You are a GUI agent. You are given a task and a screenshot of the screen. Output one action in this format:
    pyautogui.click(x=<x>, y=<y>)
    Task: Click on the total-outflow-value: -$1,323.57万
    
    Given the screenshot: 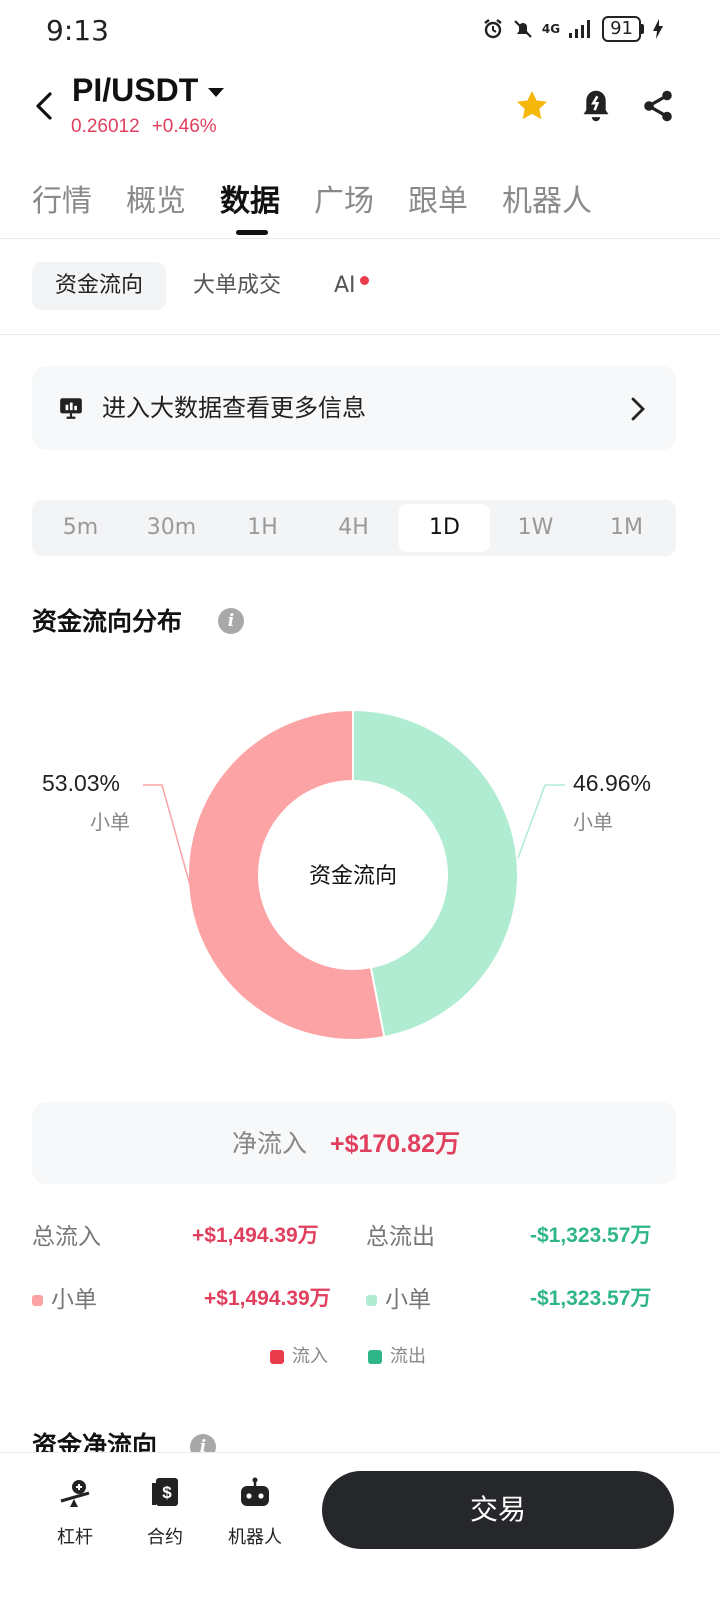 What is the action you would take?
    pyautogui.click(x=591, y=1235)
    